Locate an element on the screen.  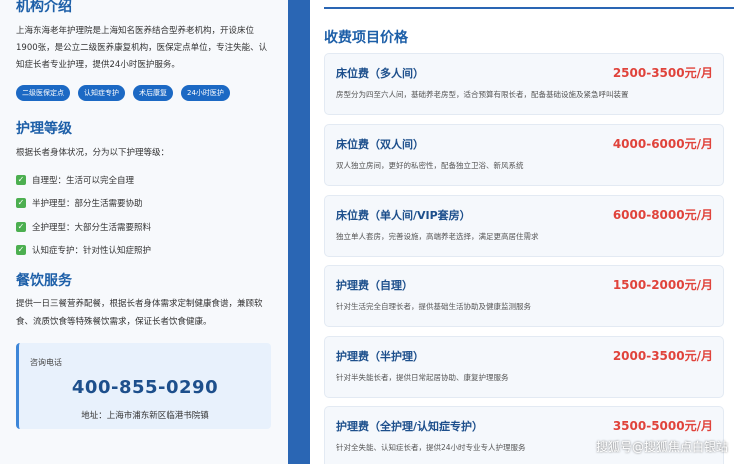
care-heading: 护理等级 is located at coordinates (44, 129).